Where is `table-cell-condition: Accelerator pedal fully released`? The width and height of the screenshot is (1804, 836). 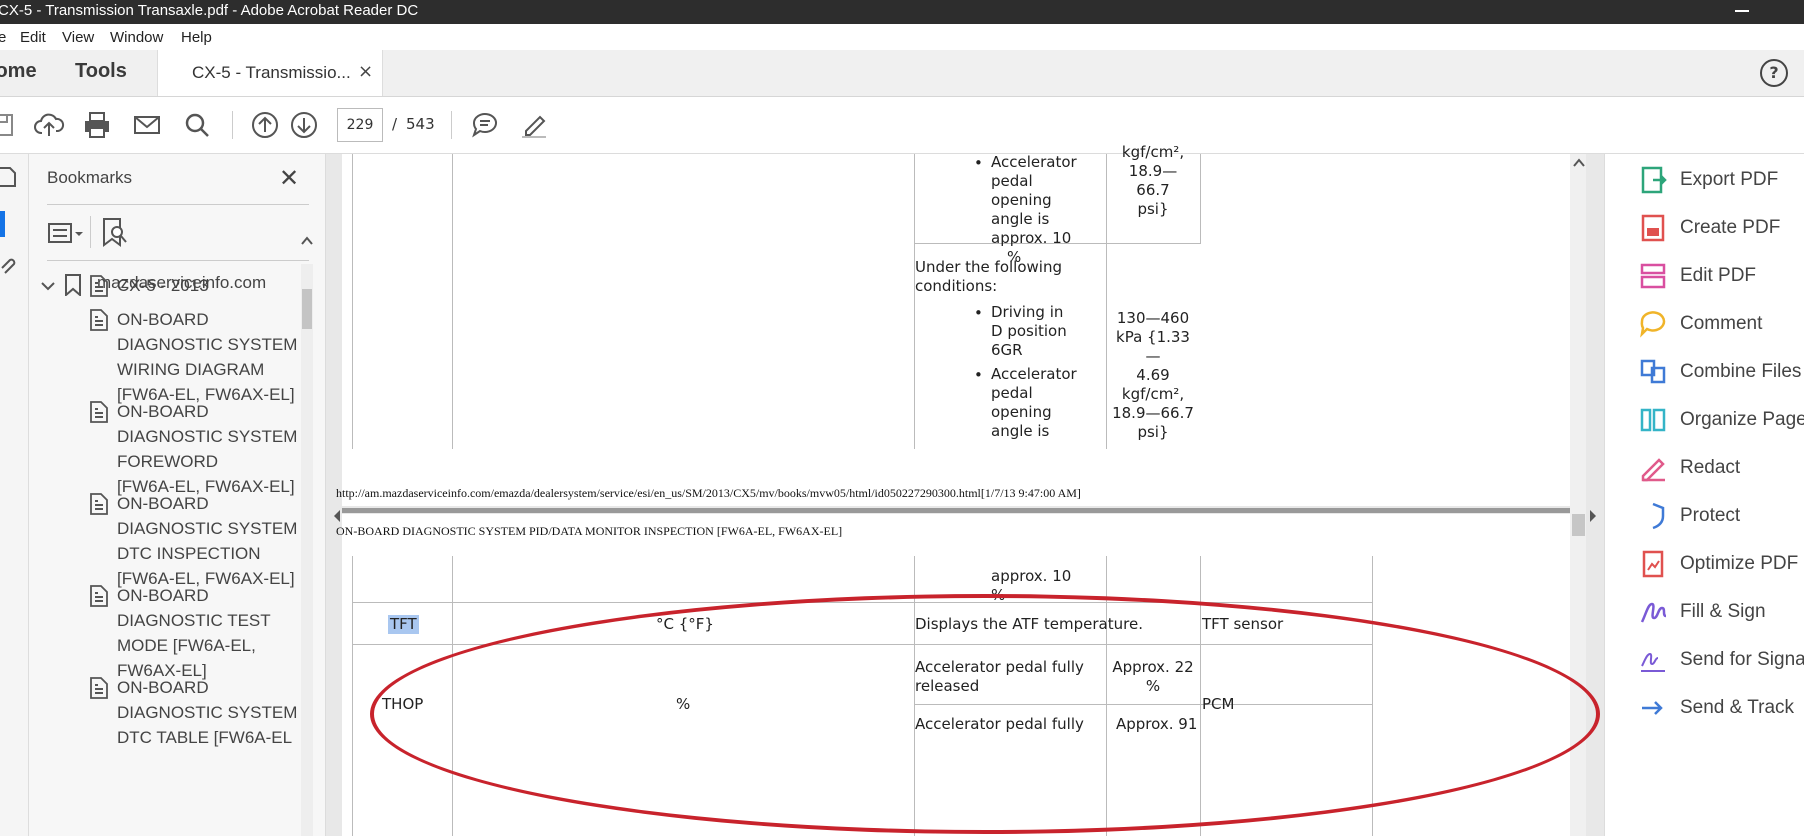 table-cell-condition: Accelerator pedal fully released is located at coordinates (999, 676).